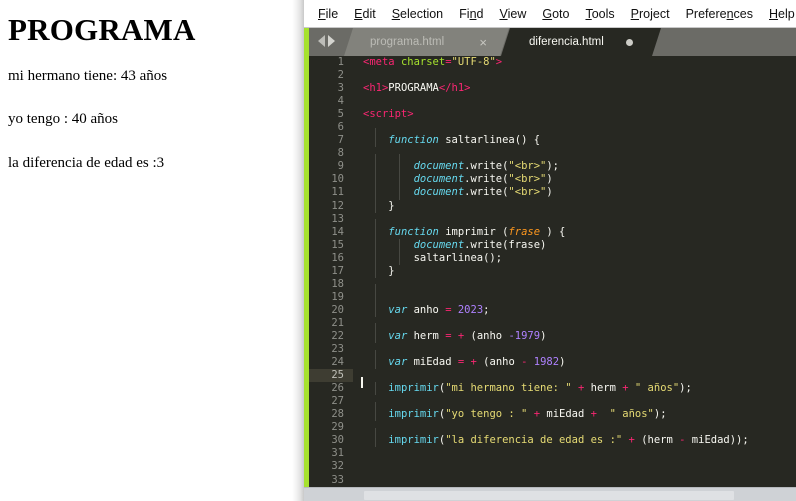  I want to click on line-number: 21, so click(337, 322).